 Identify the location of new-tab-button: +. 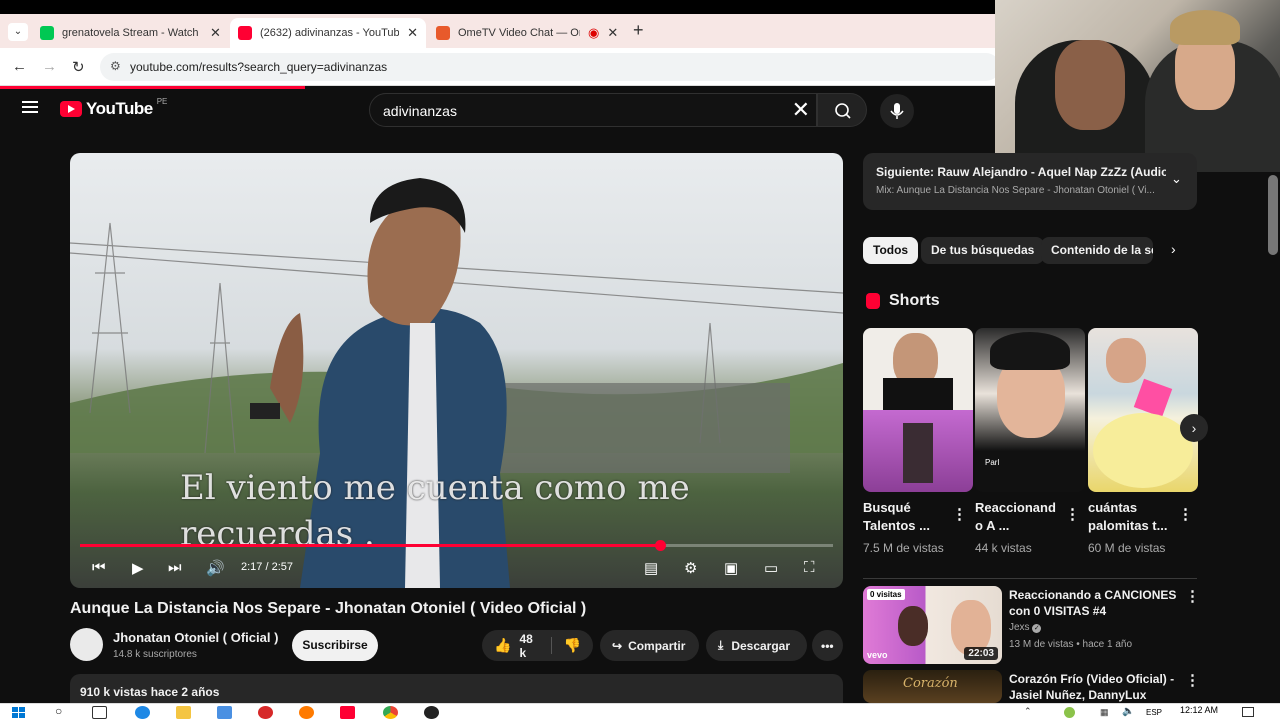
(638, 30).